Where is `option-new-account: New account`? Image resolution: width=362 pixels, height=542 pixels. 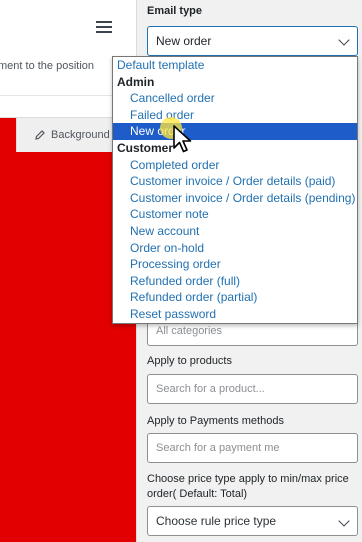 option-new-account: New account is located at coordinates (235, 231).